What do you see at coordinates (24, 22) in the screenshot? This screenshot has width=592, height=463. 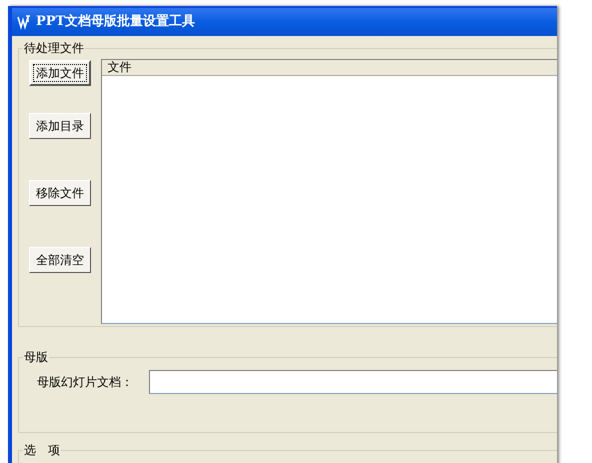 I see `app-icon` at bounding box center [24, 22].